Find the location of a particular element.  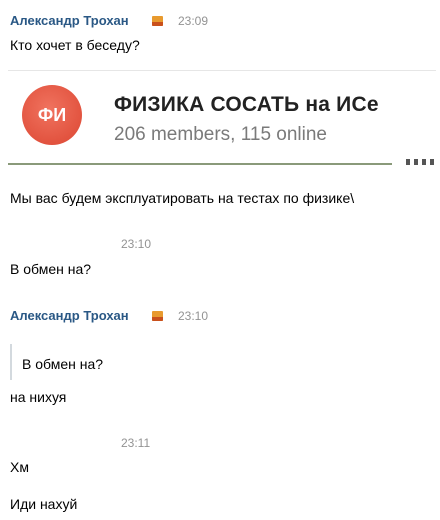

message-time: 23:11 is located at coordinates (135, 443).